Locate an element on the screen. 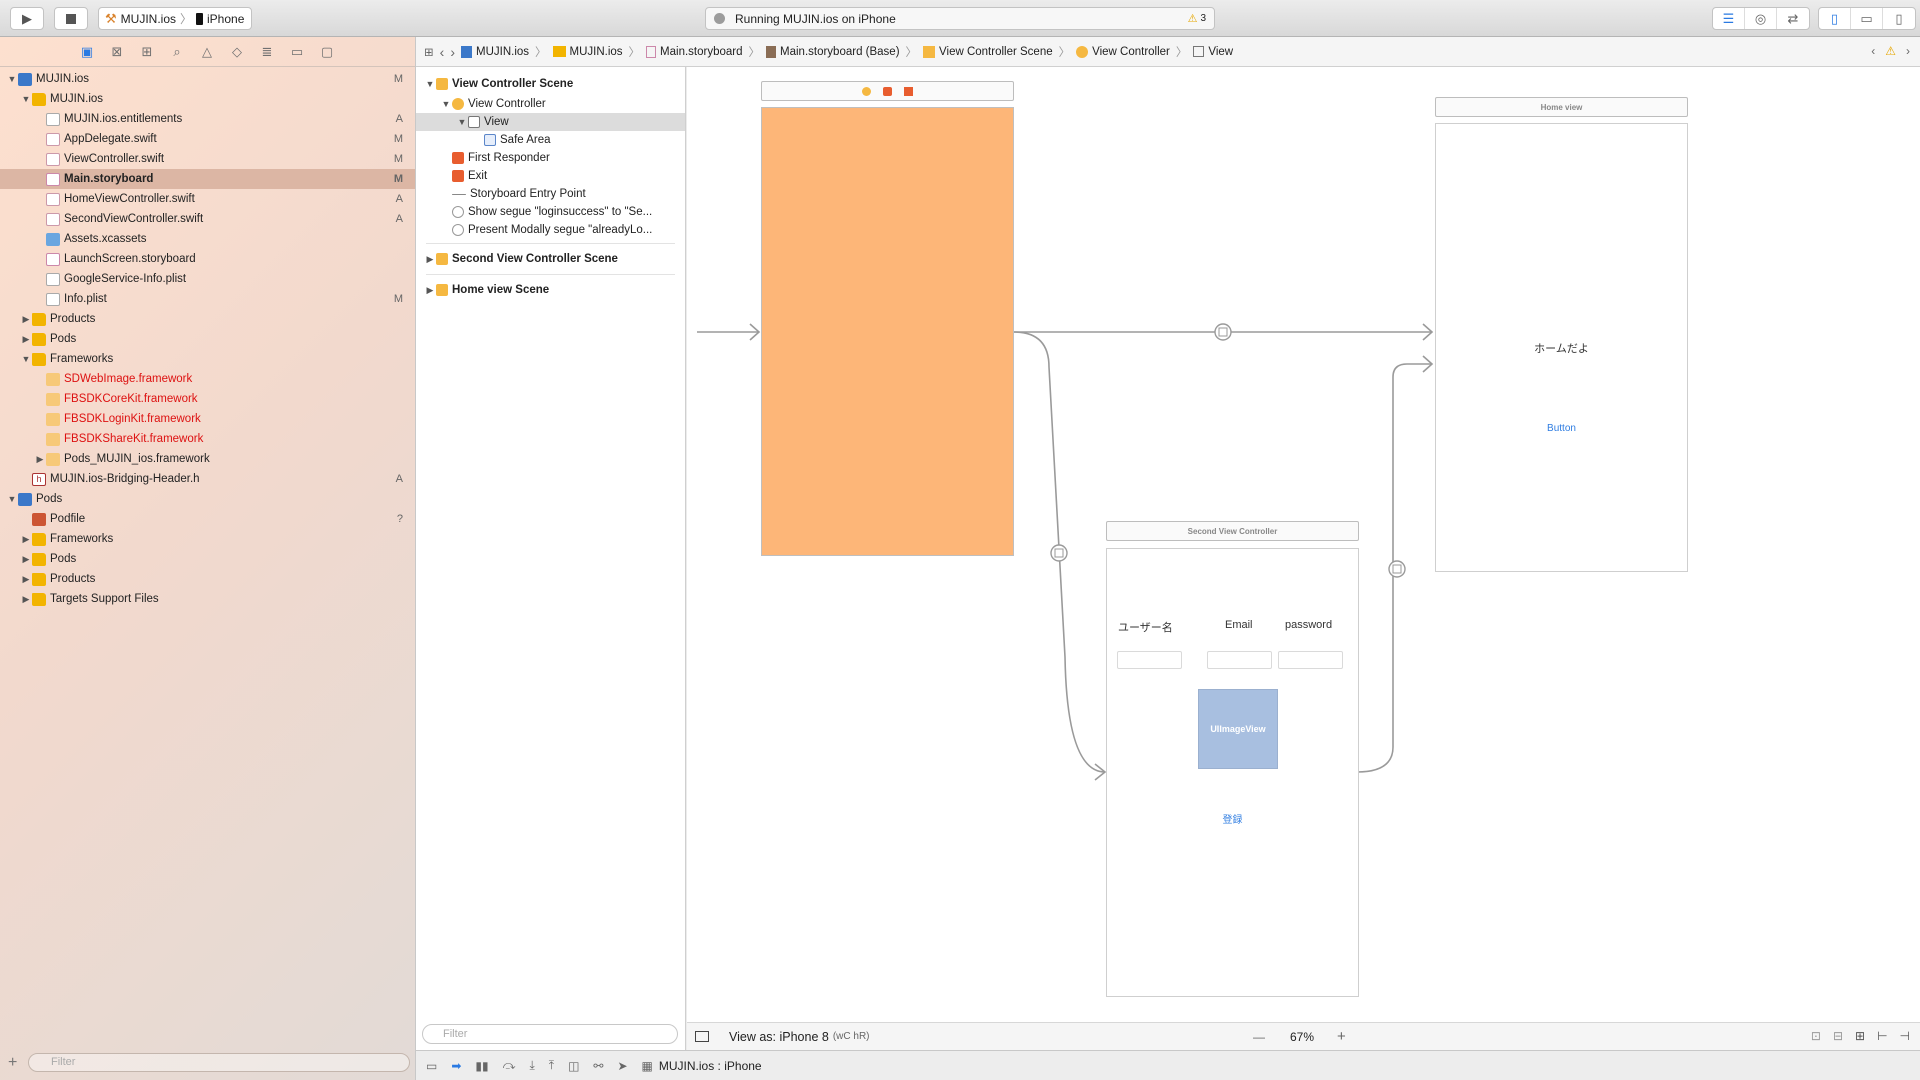 The height and width of the screenshot is (1080, 1920). outline-scene-view-controller: ▼ View Controller Scene is located at coordinates (550, 84).